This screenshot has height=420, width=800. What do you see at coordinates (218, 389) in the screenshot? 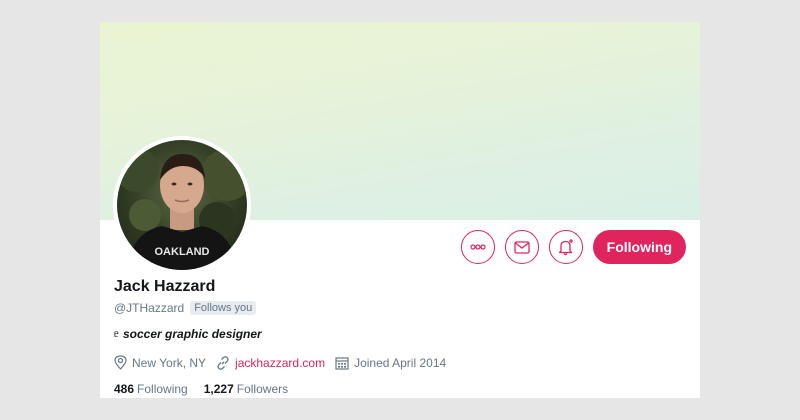
I see `followers-count: 1,227` at bounding box center [218, 389].